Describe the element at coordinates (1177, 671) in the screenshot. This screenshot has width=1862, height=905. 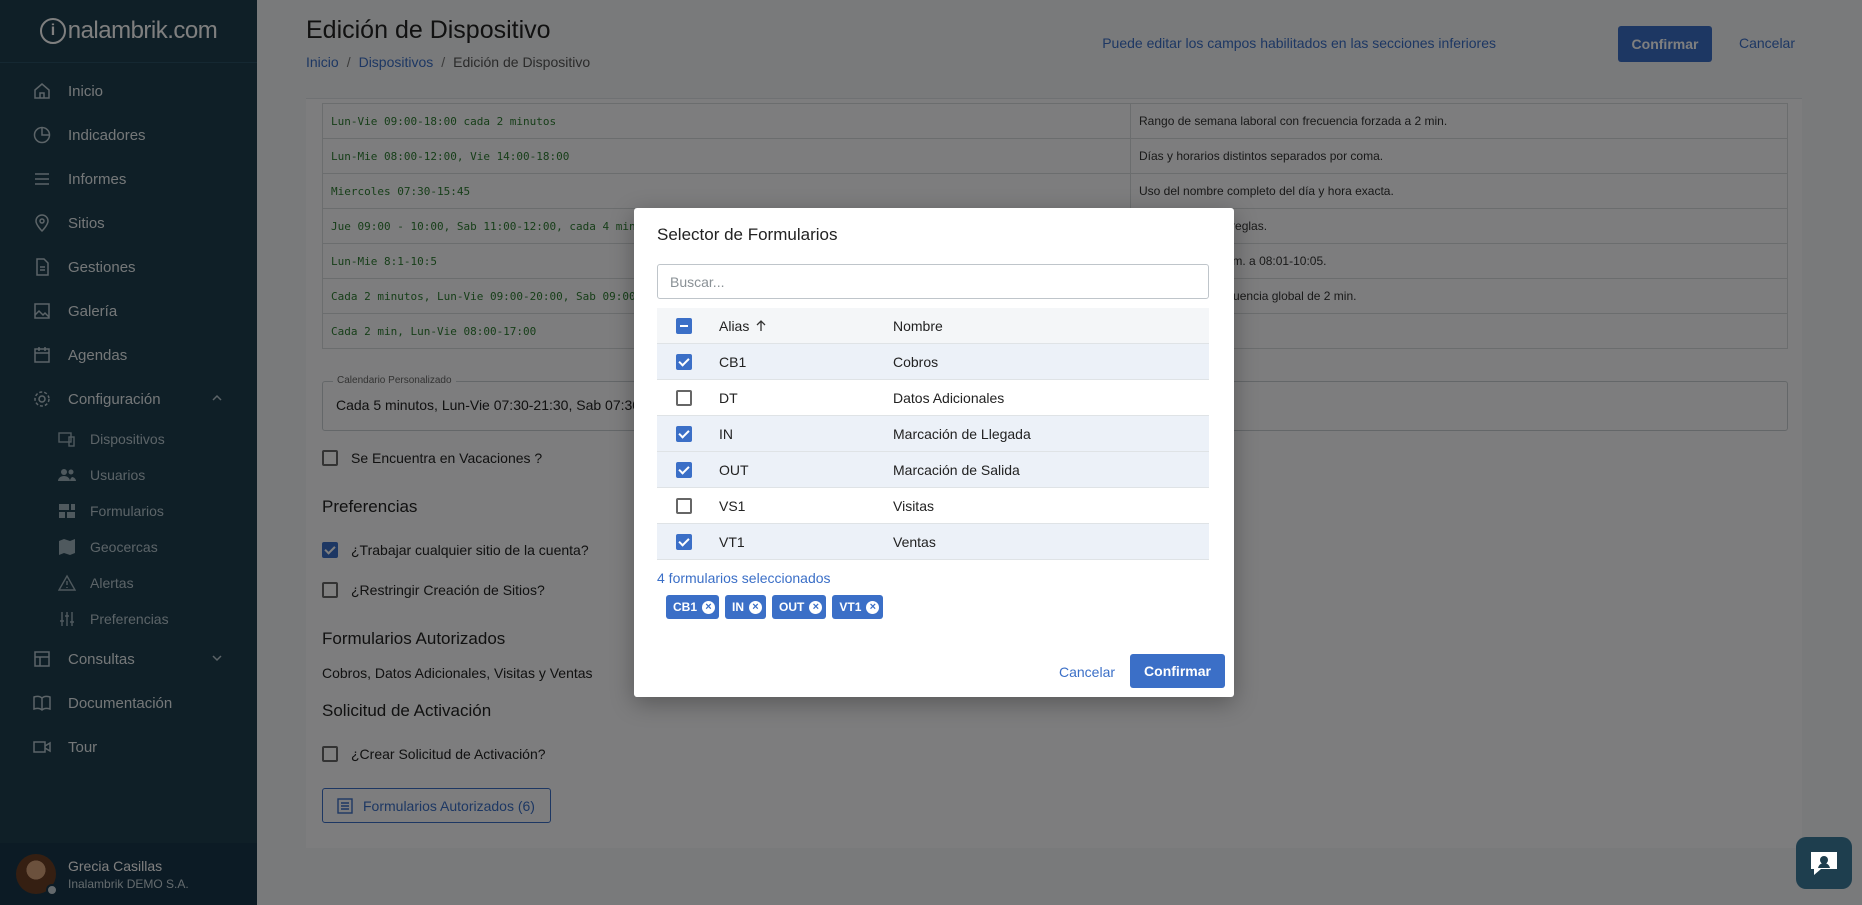
I see `modal-confirm-button: Confirmar` at that location.